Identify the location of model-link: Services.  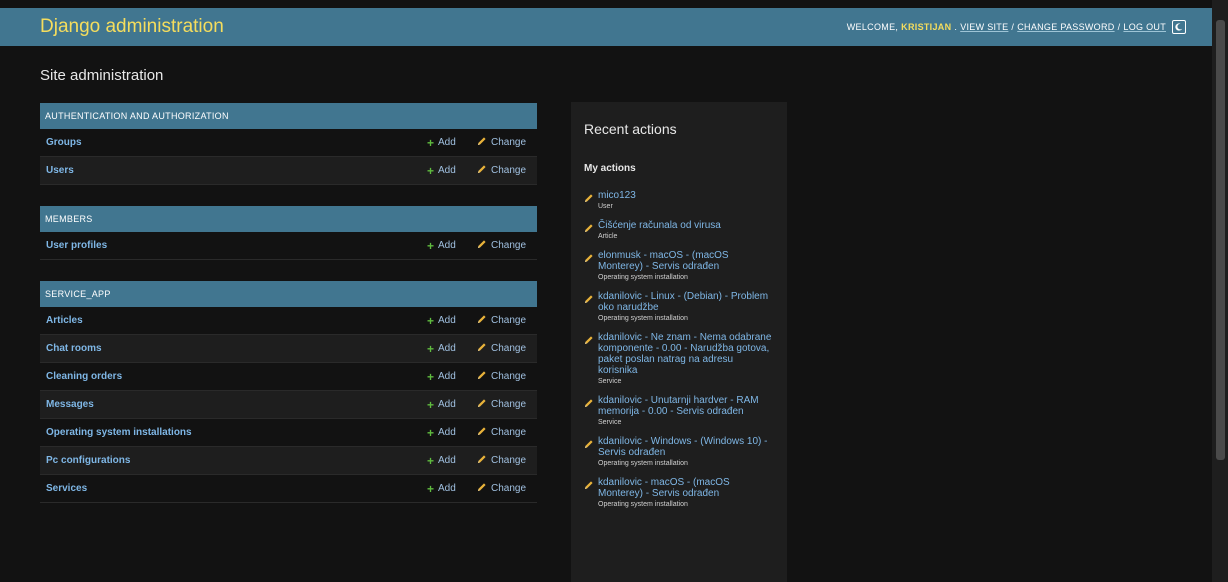
(233, 488).